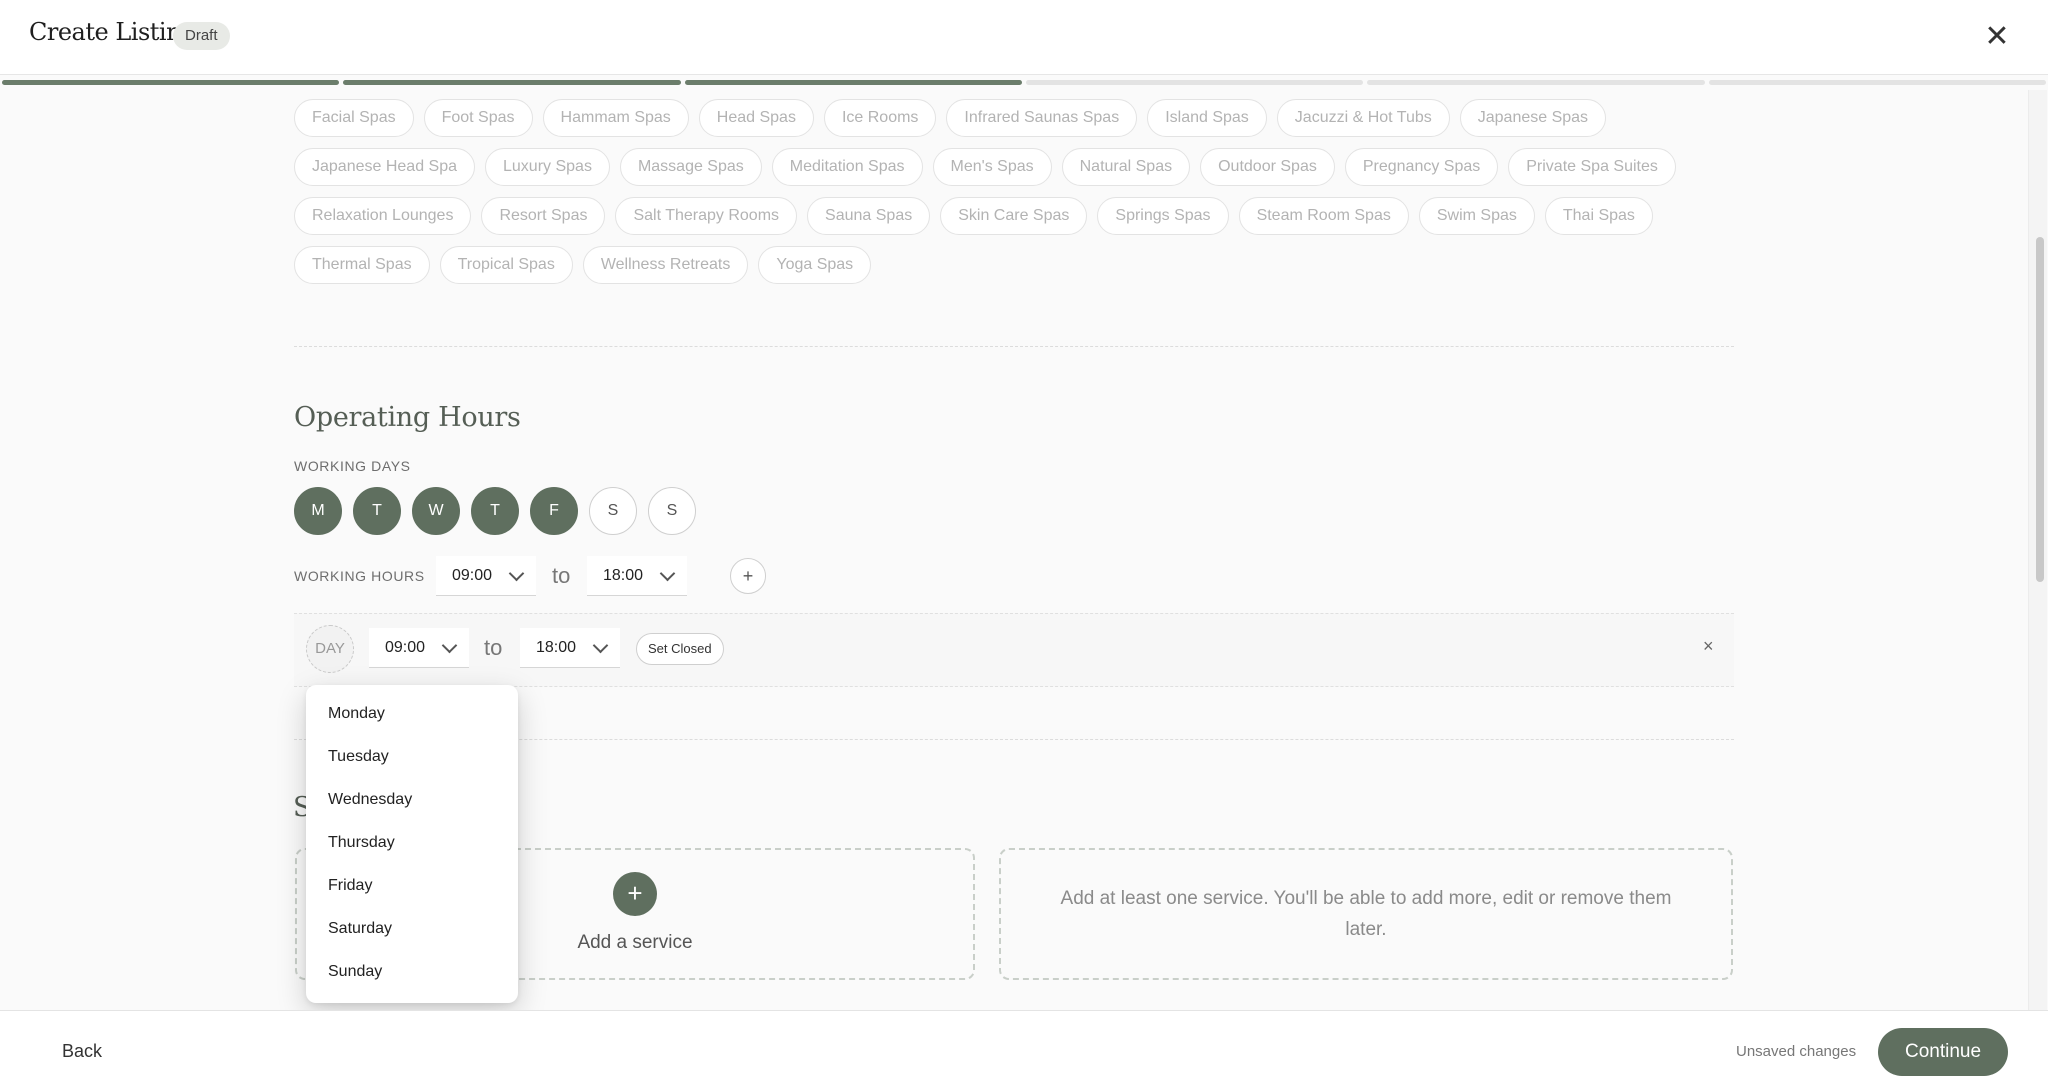  What do you see at coordinates (1796, 1051) in the screenshot?
I see `unsaved-status: Unsaved changes` at bounding box center [1796, 1051].